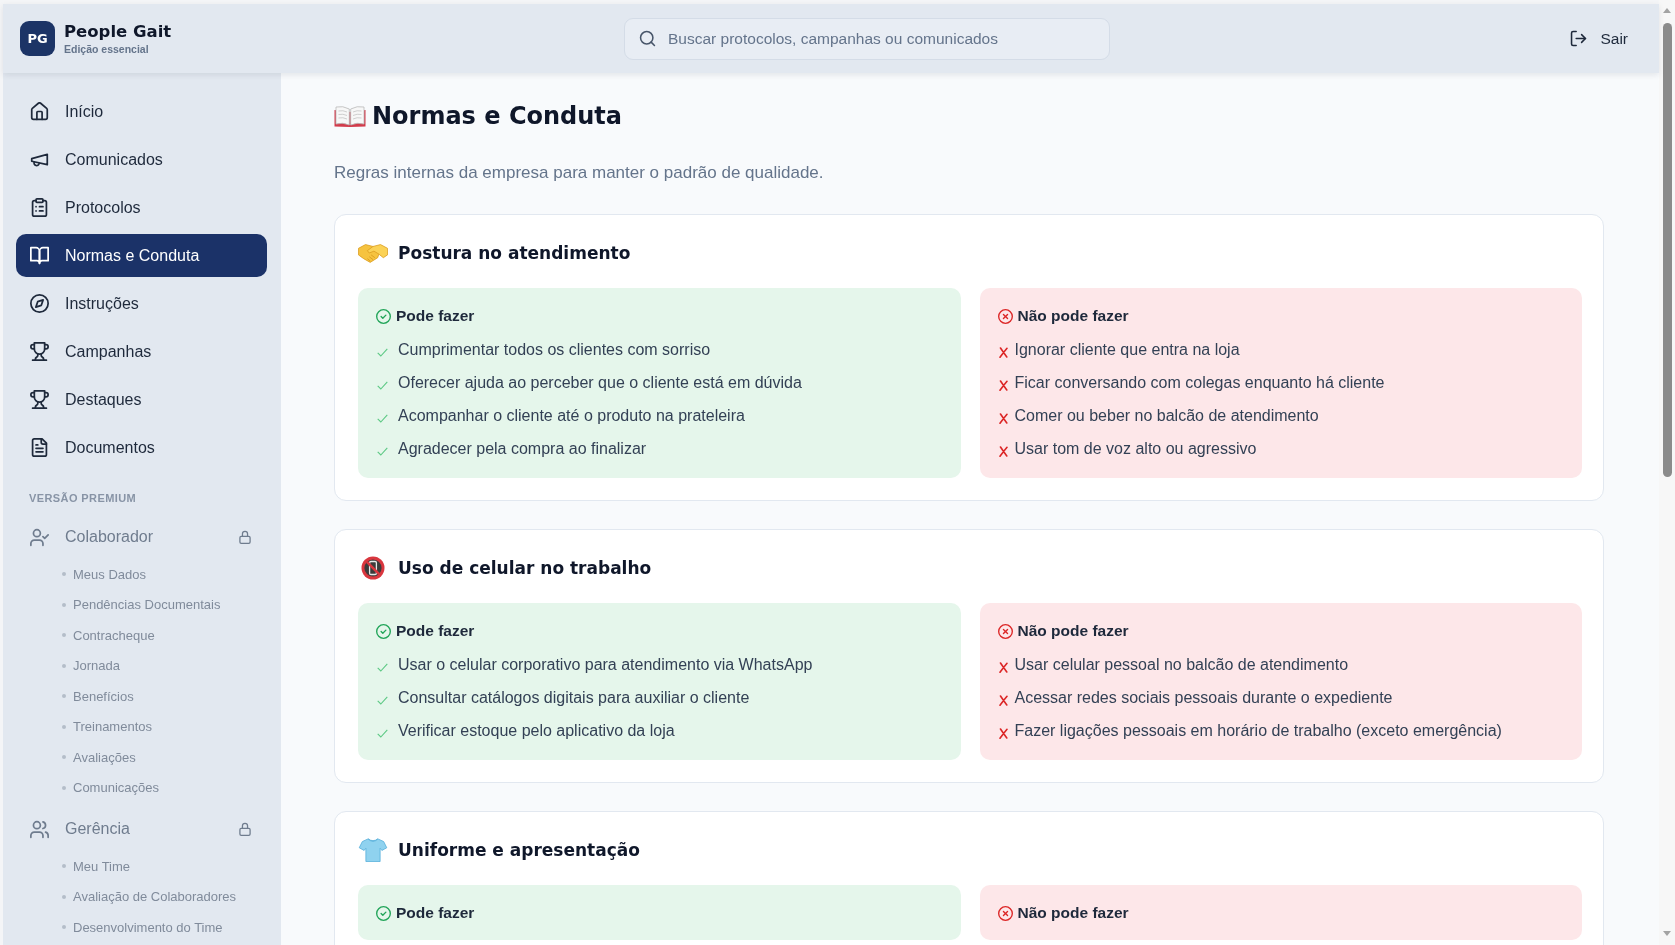  I want to click on house-icon, so click(39, 111).